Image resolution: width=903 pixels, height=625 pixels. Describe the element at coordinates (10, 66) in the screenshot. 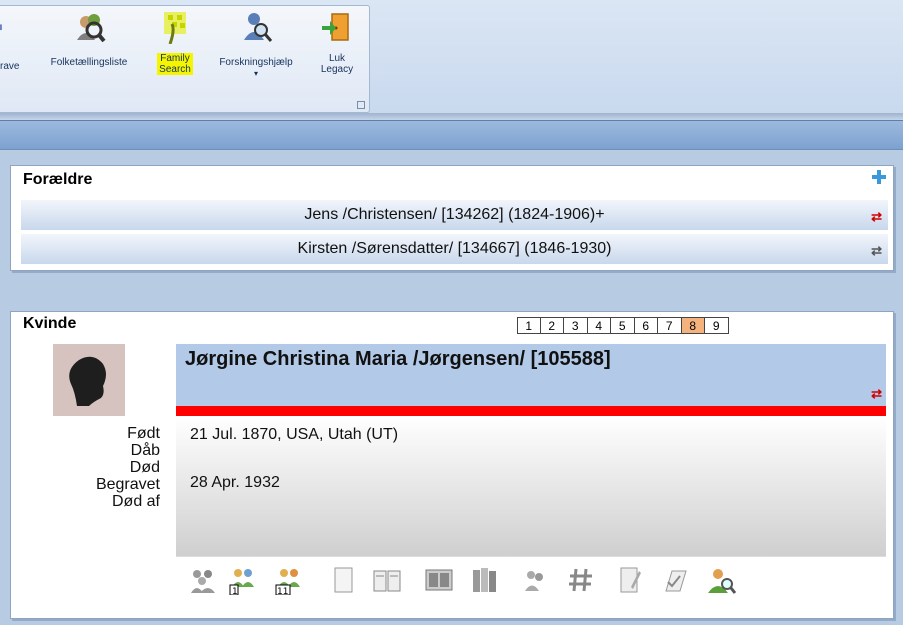

I see `ribbon-label-grave: rave` at that location.